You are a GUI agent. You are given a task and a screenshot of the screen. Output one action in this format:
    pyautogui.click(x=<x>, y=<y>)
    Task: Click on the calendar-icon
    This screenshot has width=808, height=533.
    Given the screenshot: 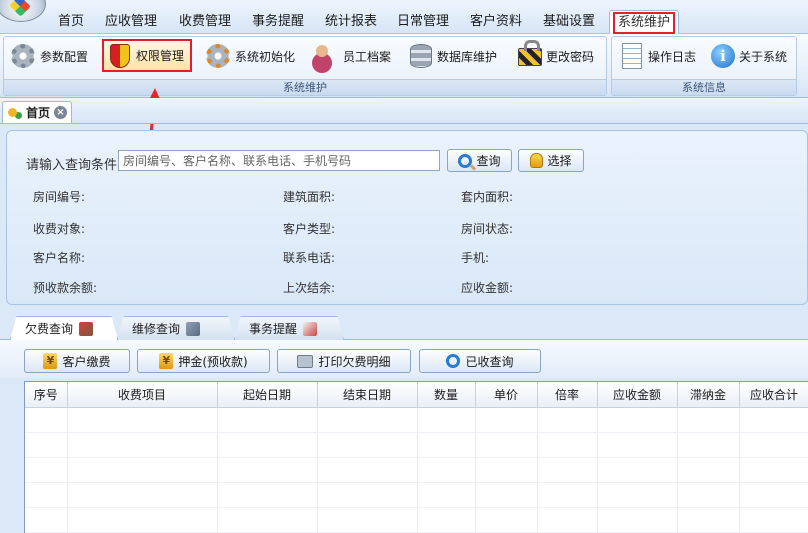 What is the action you would take?
    pyautogui.click(x=310, y=328)
    